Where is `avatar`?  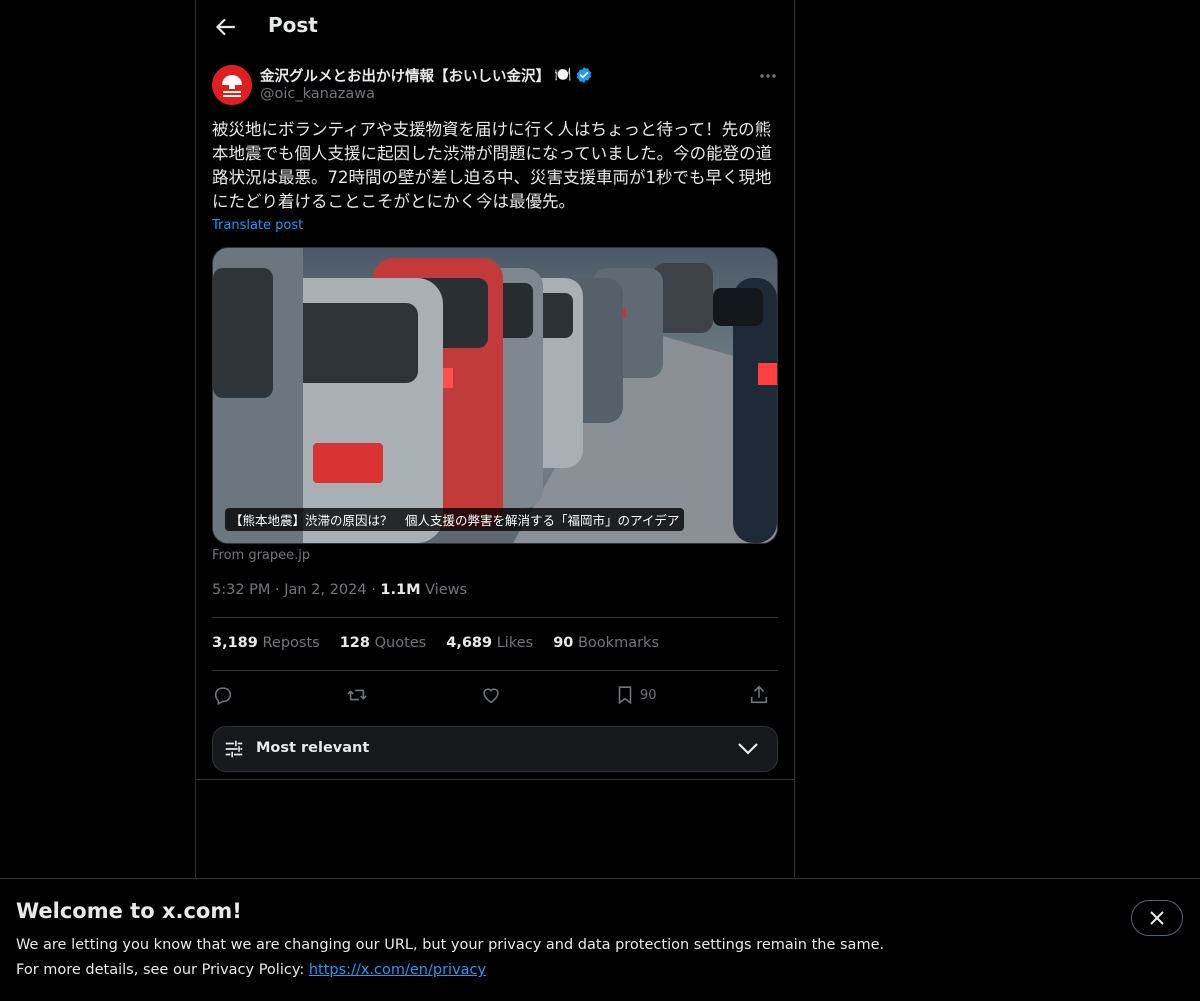
avatar is located at coordinates (232, 85).